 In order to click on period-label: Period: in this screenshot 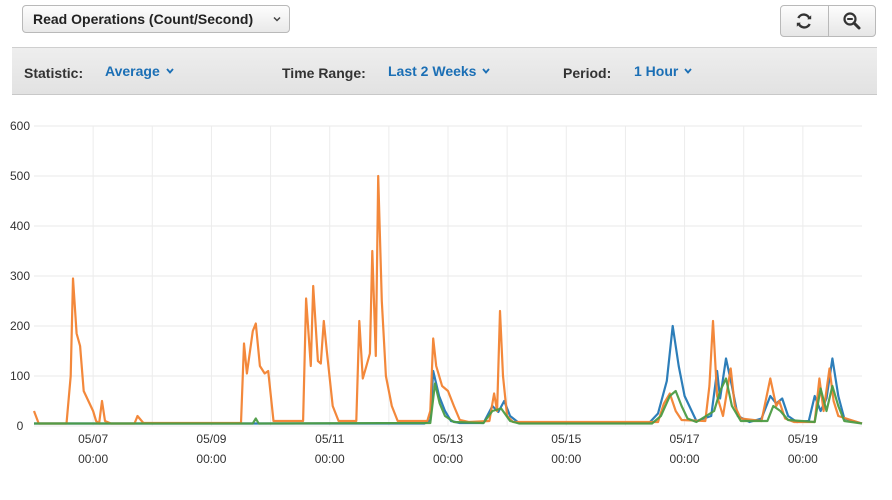, I will do `click(587, 73)`.